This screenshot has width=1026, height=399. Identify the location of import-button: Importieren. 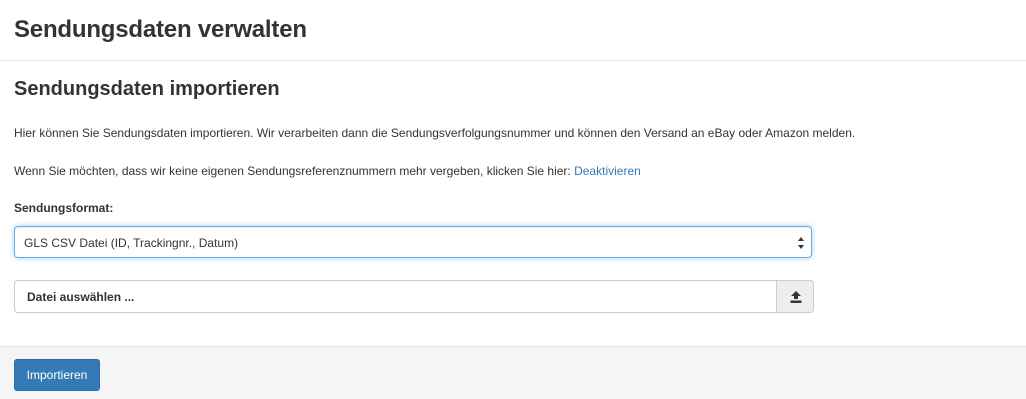
(57, 375).